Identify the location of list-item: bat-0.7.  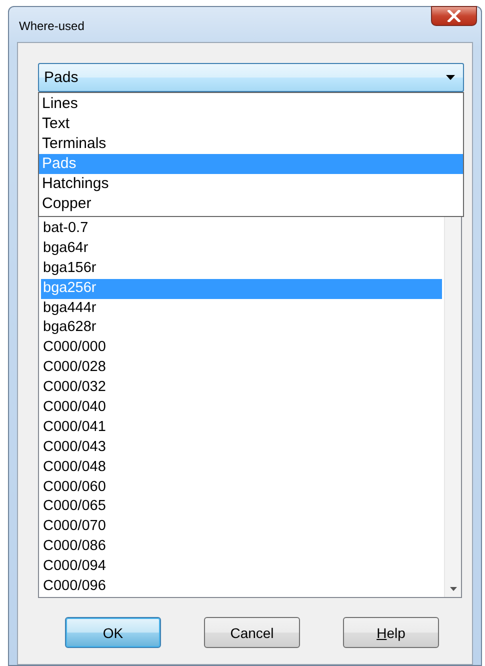
(241, 229).